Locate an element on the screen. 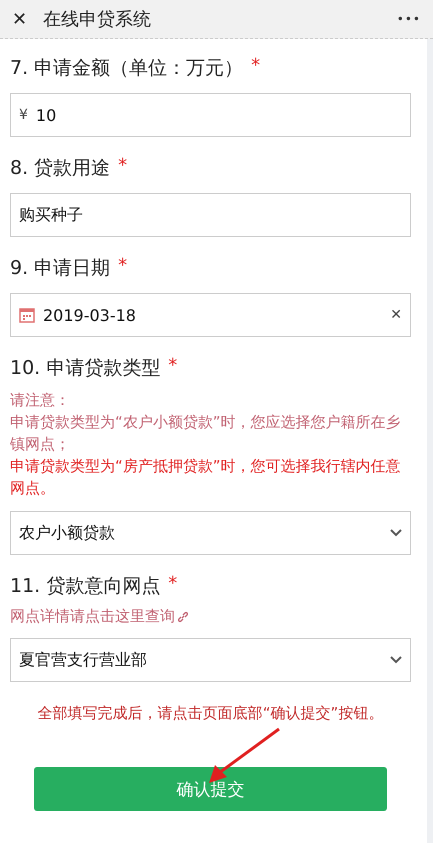 The height and width of the screenshot is (843, 433). notice-text: 申请贷款类型为“农户小额贷款”时，您应选择您户籍所在乡镇网点； is located at coordinates (206, 433).